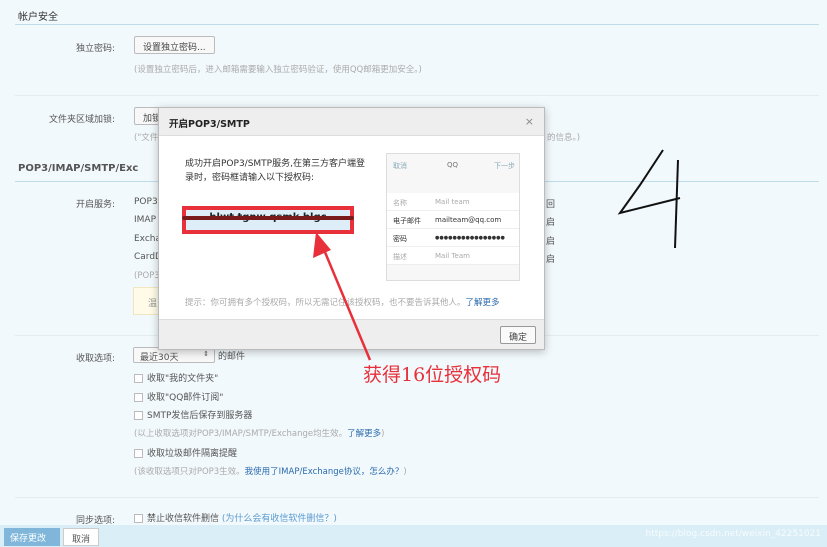 This screenshot has height=547, width=827. What do you see at coordinates (322, 245) in the screenshot?
I see `arrow-head-icon` at bounding box center [322, 245].